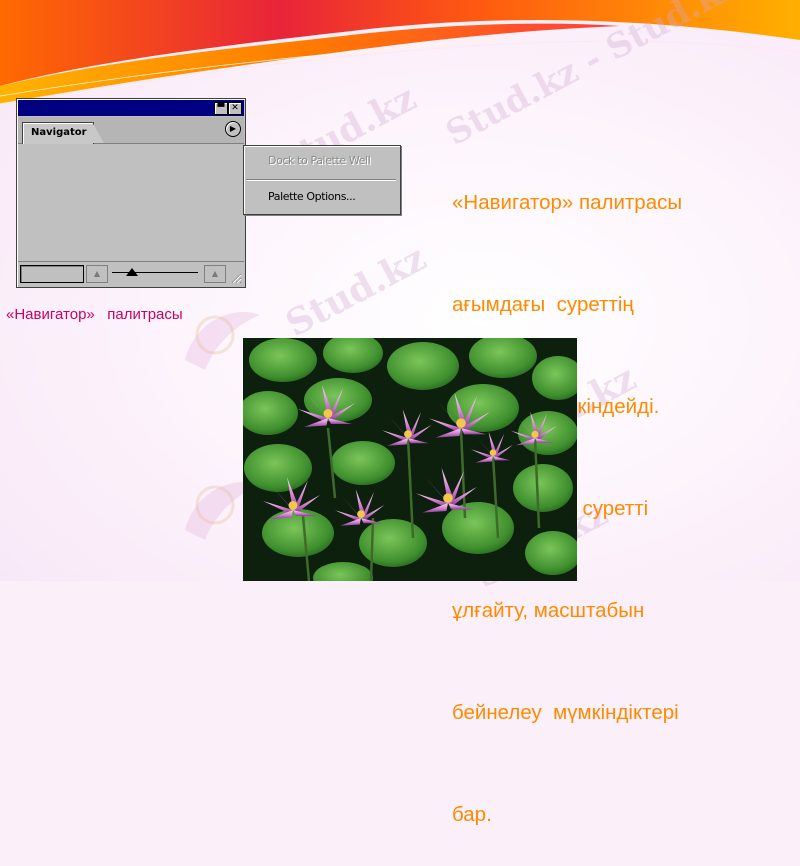  Describe the element at coordinates (236, 278) in the screenshot. I see `resize-grip-icon` at that location.